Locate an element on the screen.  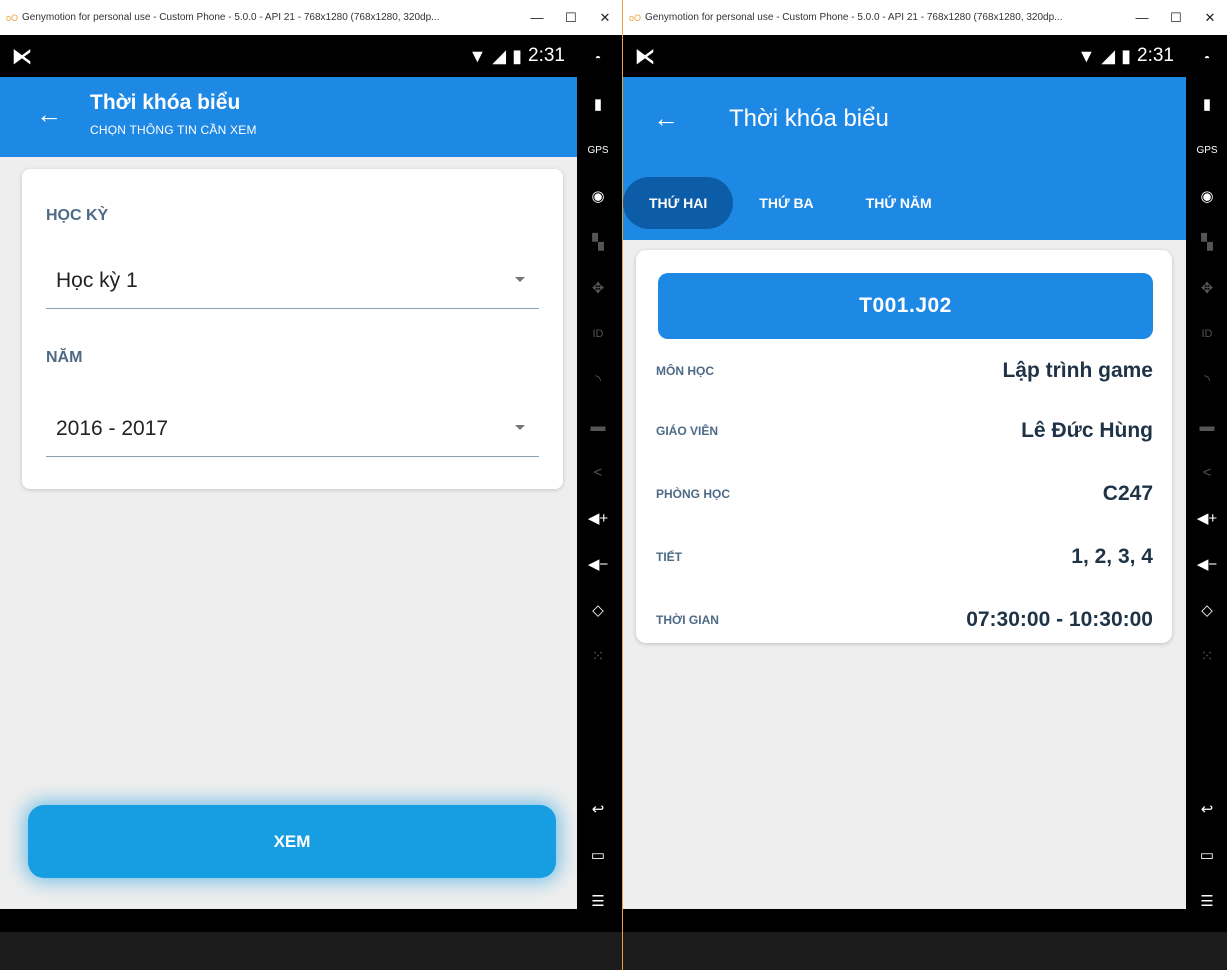
year-label: NĂM is located at coordinates (64, 357).